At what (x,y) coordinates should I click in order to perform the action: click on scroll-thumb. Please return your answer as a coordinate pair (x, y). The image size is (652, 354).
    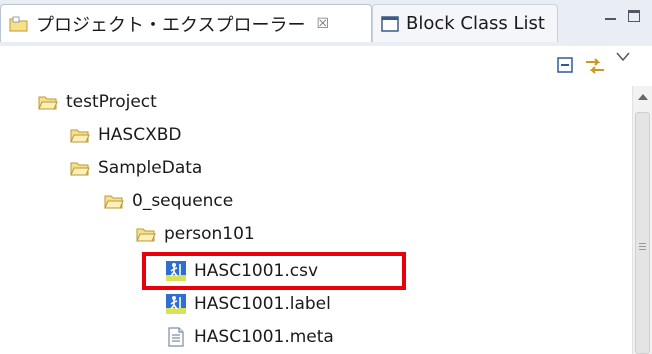
    Looking at the image, I should click on (642, 233).